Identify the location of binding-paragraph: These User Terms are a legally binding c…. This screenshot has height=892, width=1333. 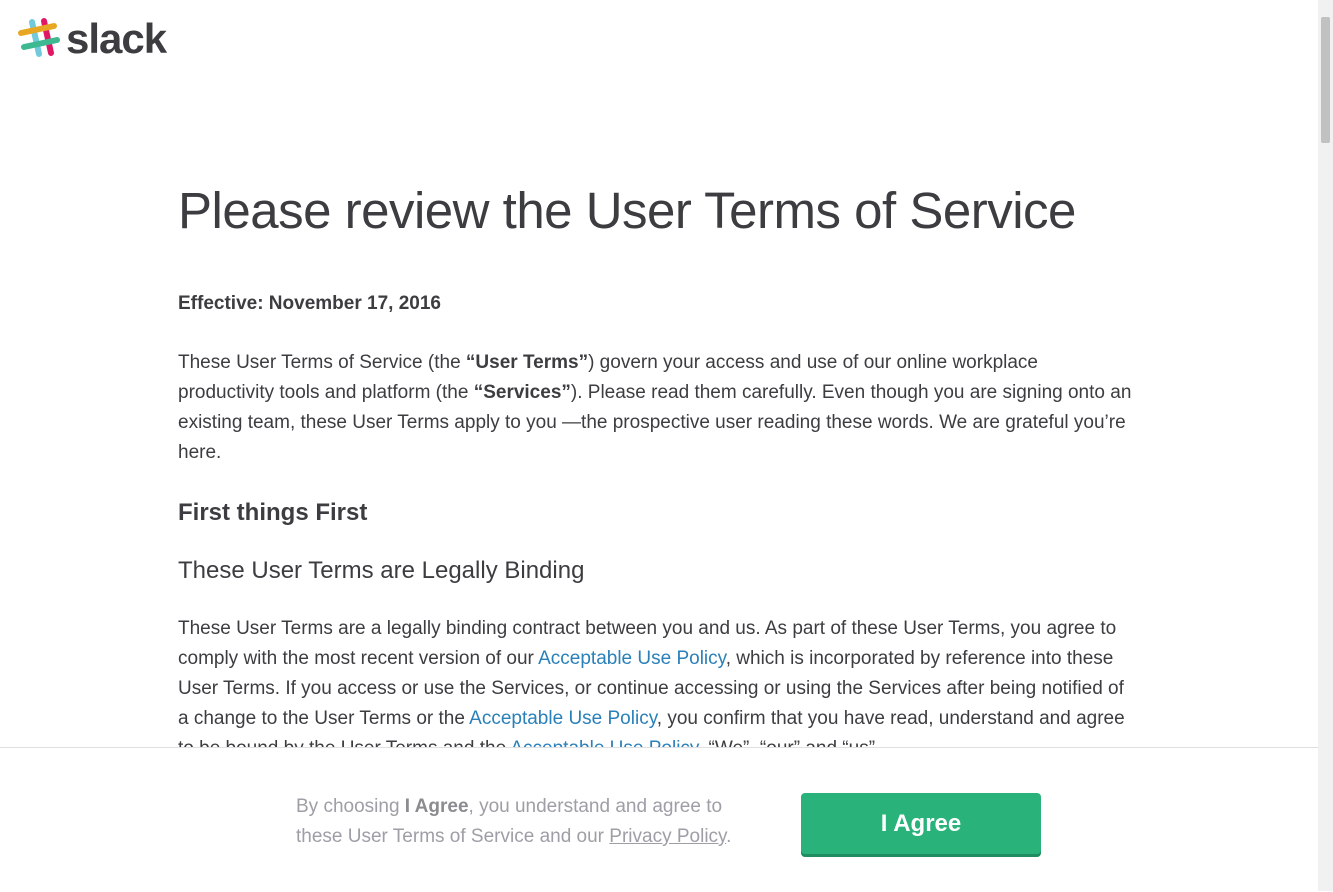
(658, 689).